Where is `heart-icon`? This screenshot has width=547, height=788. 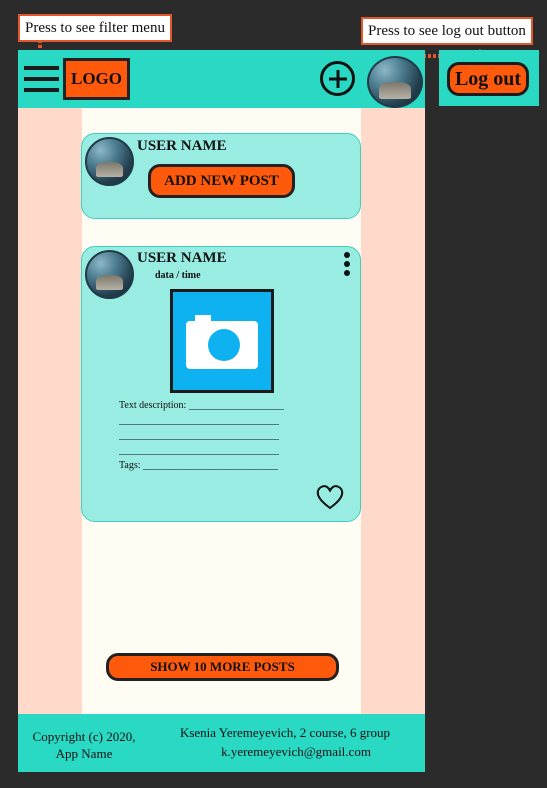 heart-icon is located at coordinates (330, 497).